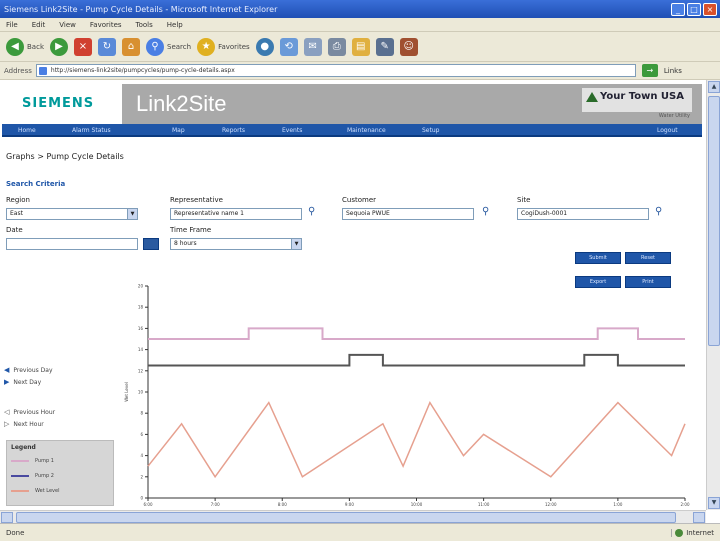 This screenshot has height=541, width=720. I want to click on reset-button: Reset, so click(648, 258).